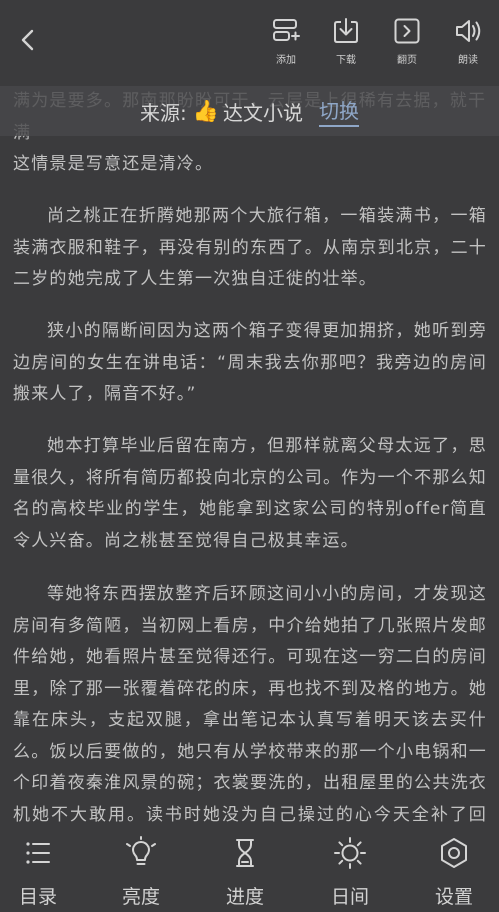  Describe the element at coordinates (245, 872) in the screenshot. I see `progress-button: 进度` at that location.